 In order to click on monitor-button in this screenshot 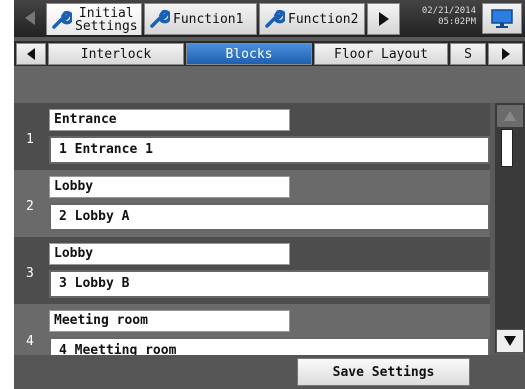, I will do `click(502, 18)`.